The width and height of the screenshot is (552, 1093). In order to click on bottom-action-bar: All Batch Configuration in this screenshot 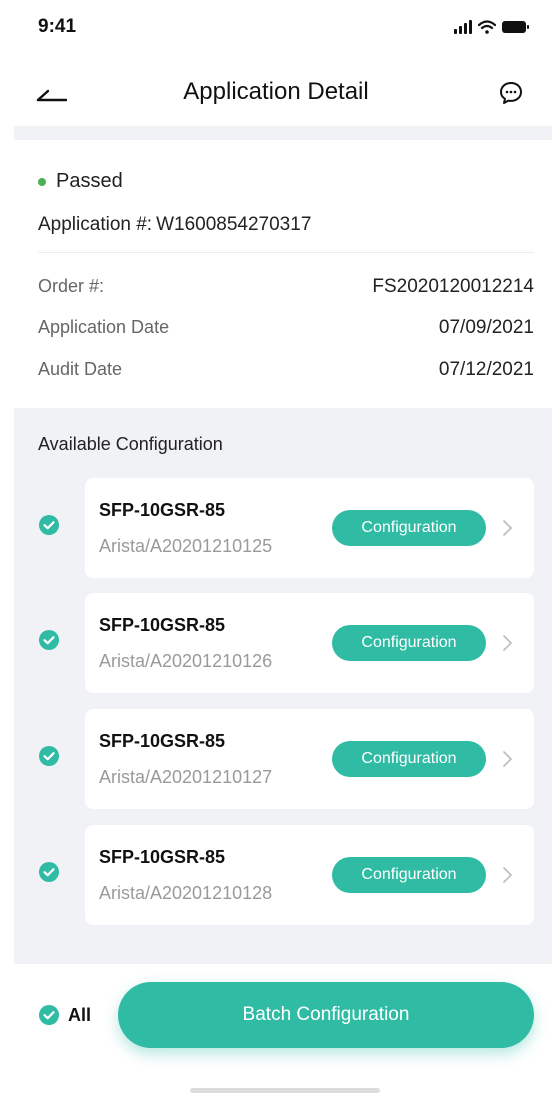, I will do `click(276, 1028)`.